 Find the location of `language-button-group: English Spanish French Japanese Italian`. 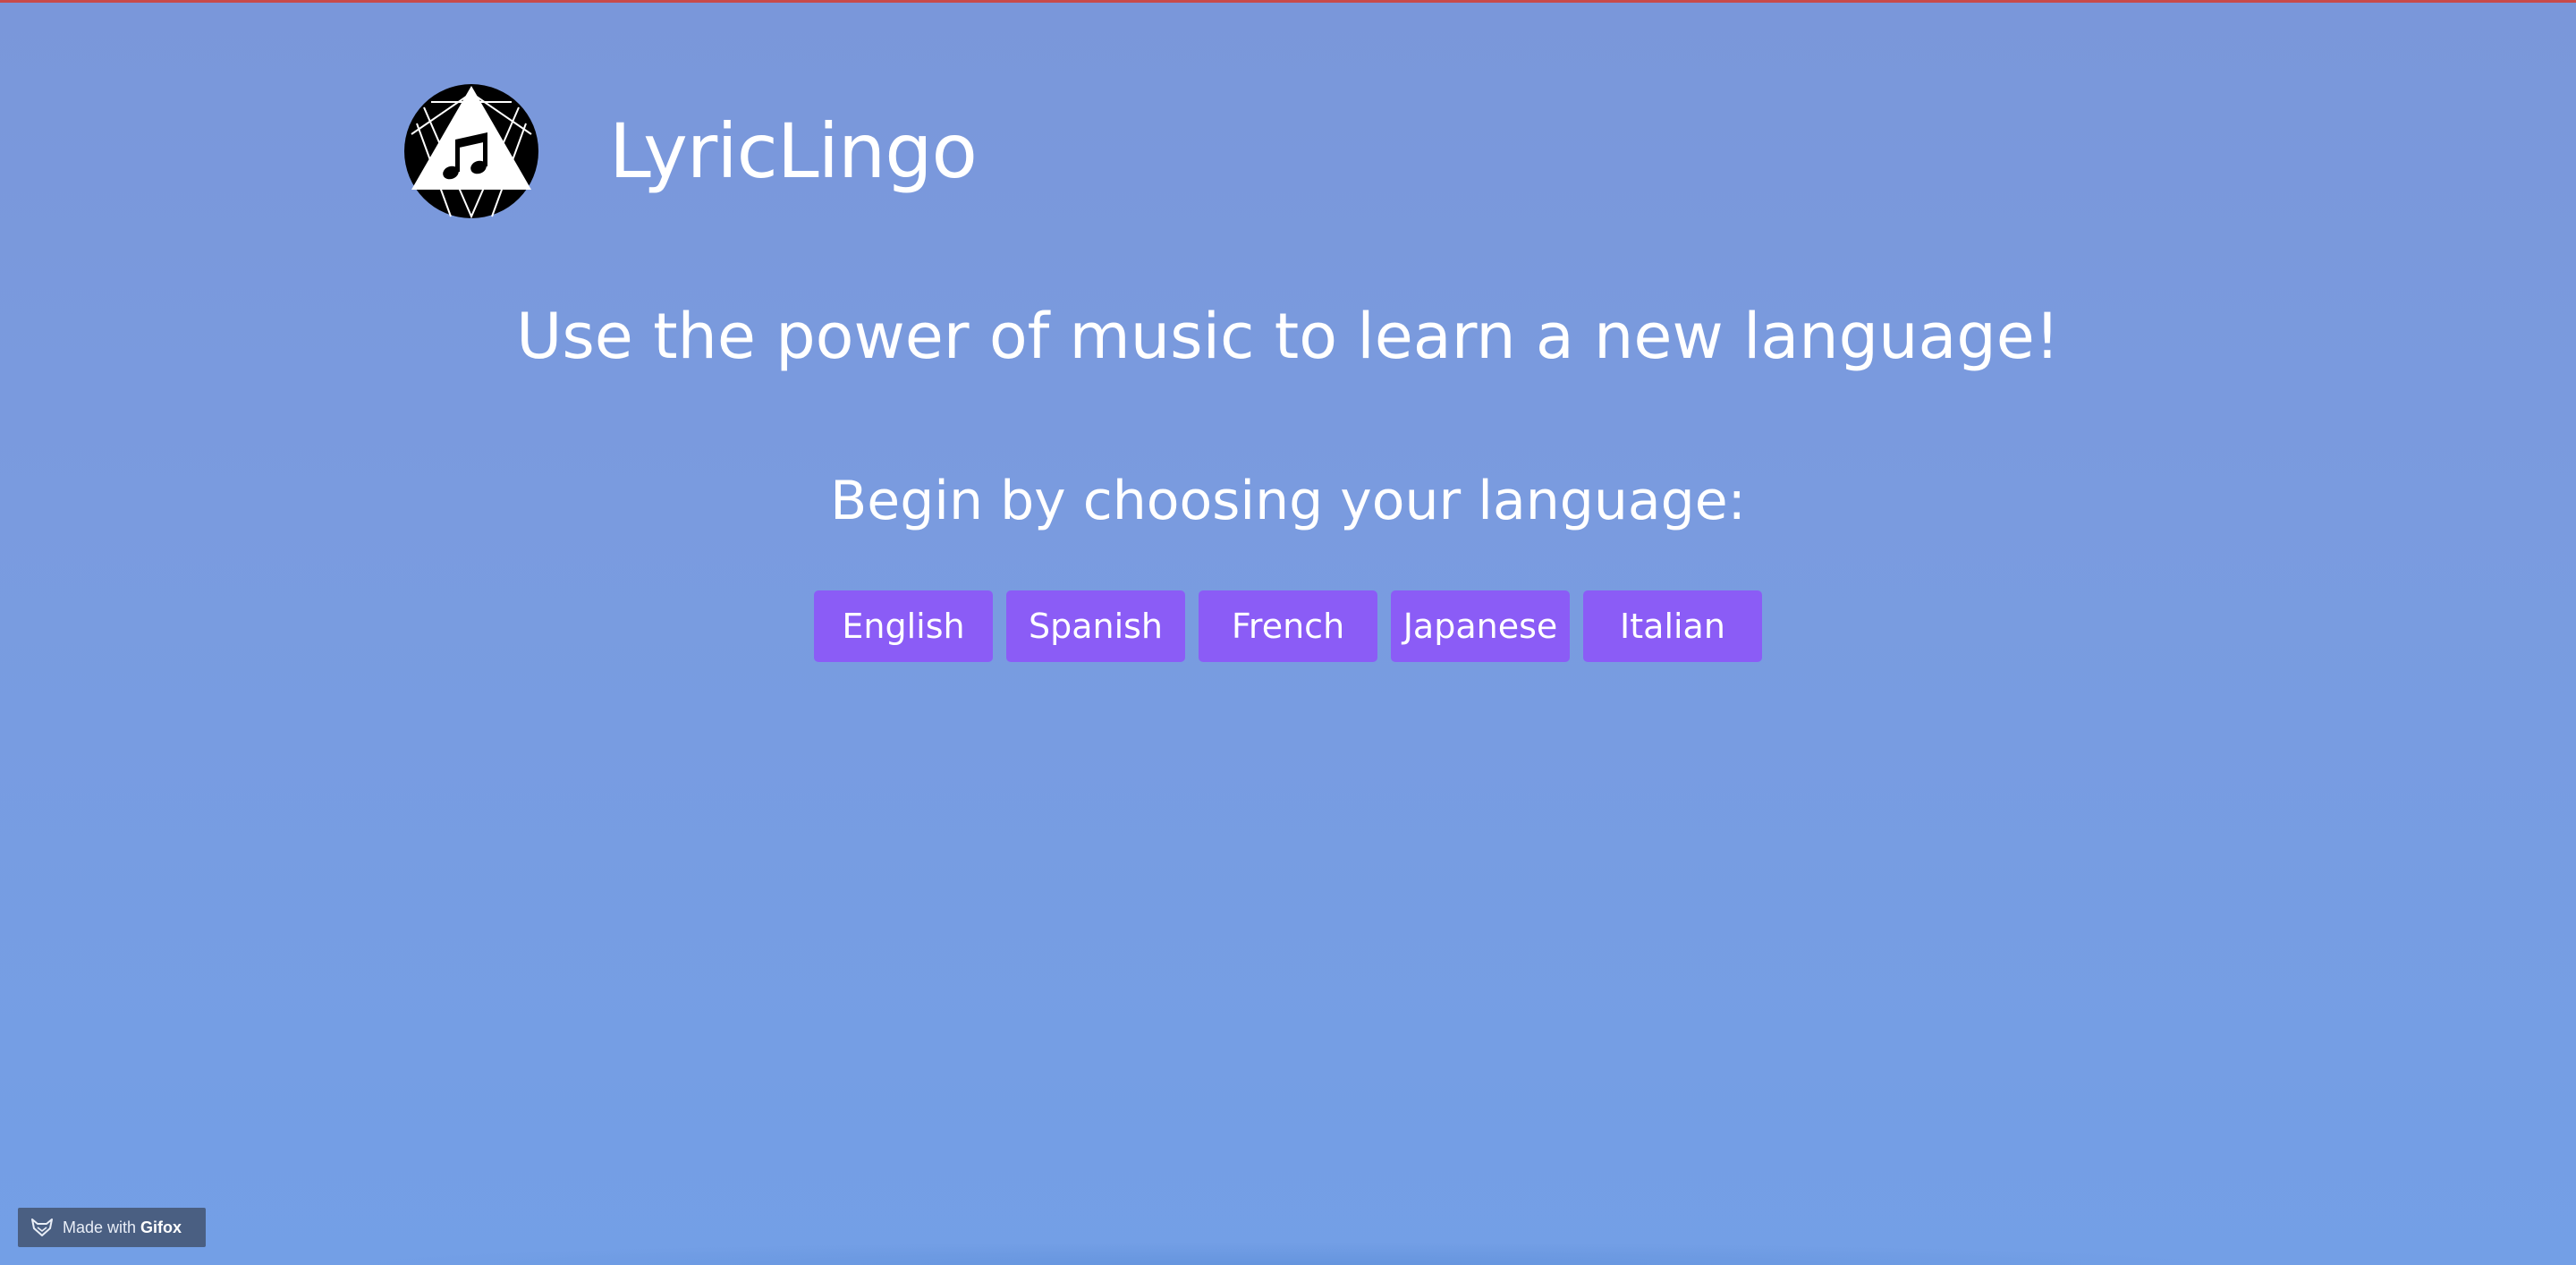

language-button-group: English Spanish French Japanese Italian is located at coordinates (1288, 626).